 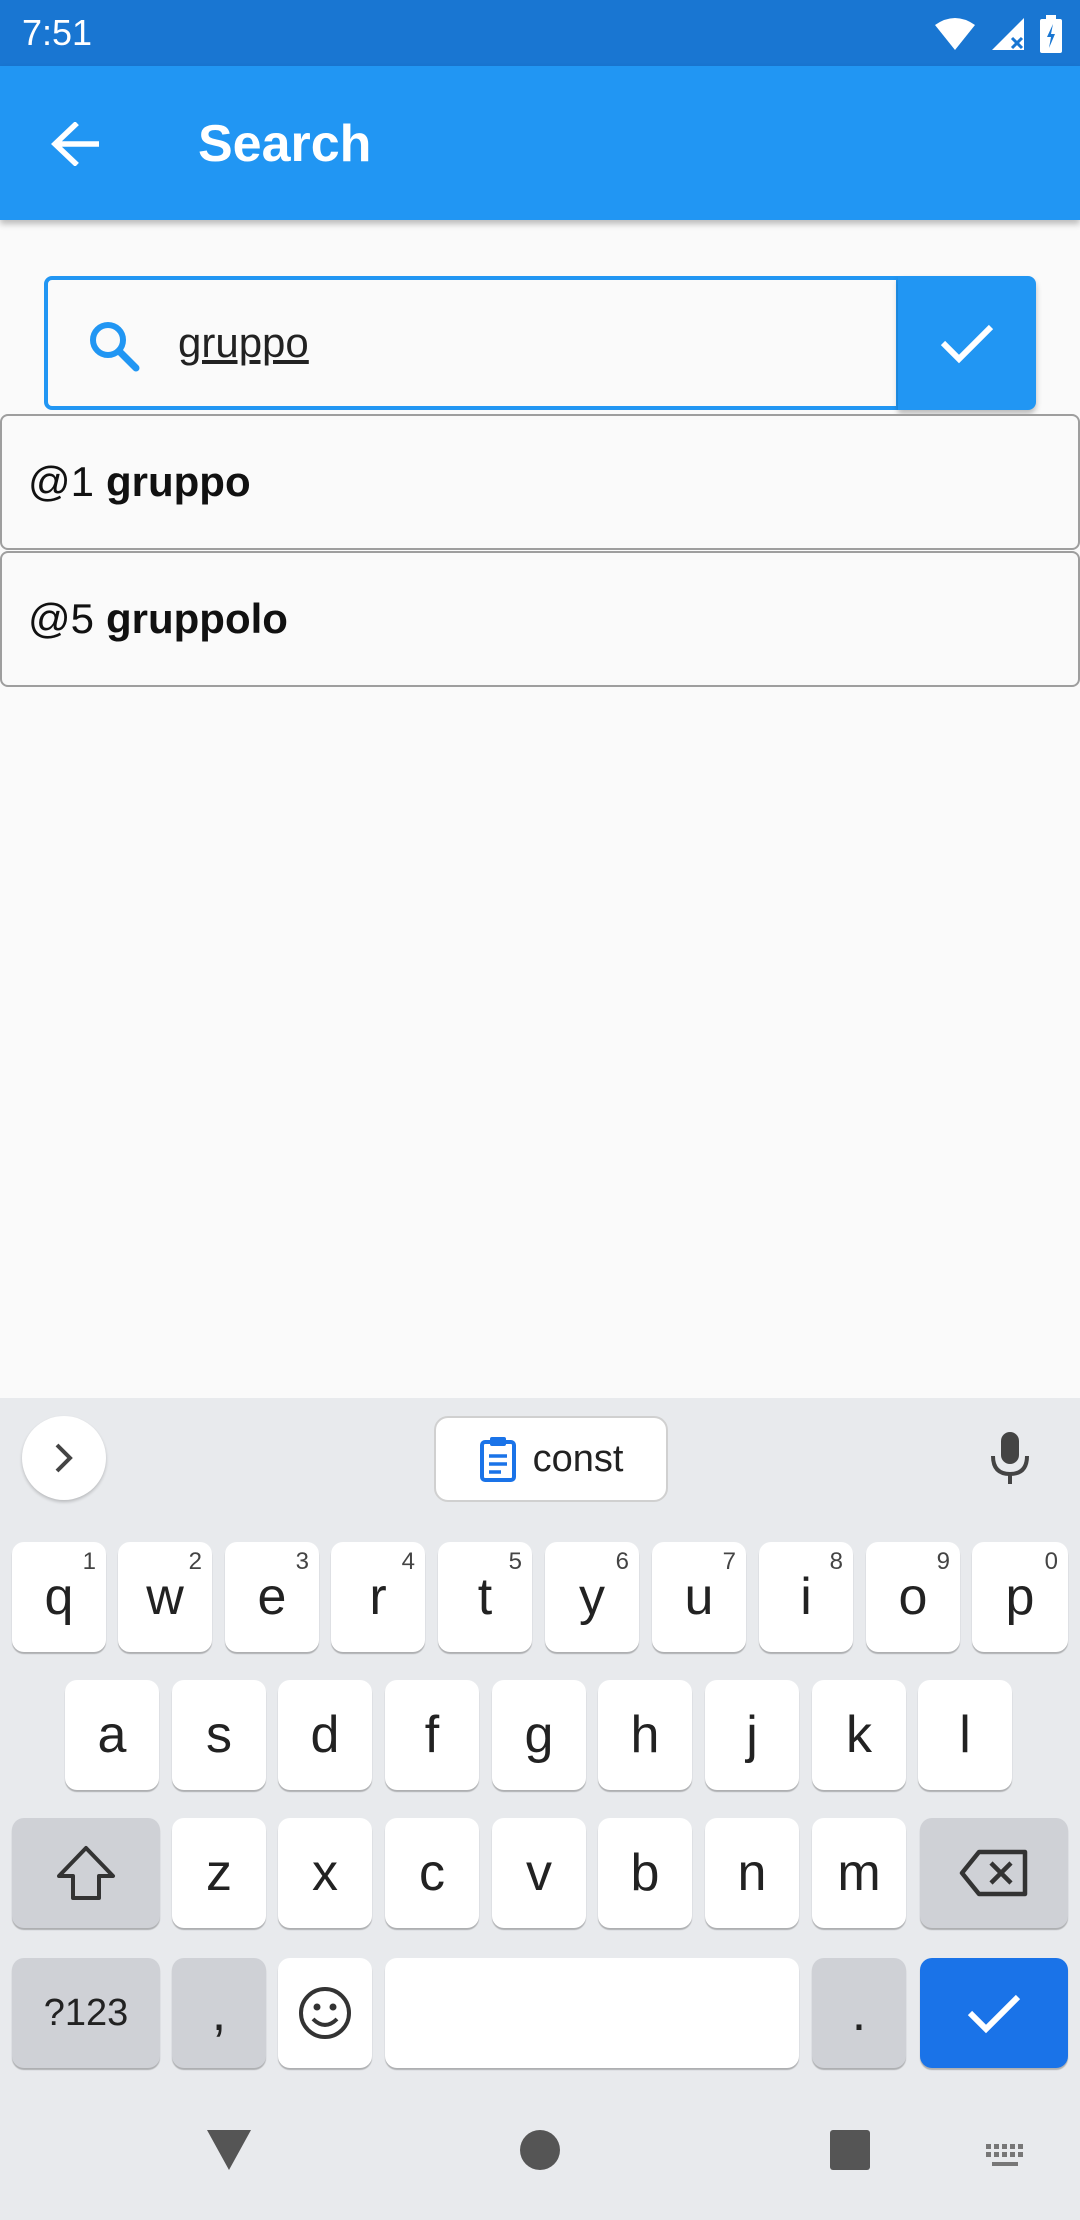 I want to click on key-e: e3, so click(x=272, y=1597).